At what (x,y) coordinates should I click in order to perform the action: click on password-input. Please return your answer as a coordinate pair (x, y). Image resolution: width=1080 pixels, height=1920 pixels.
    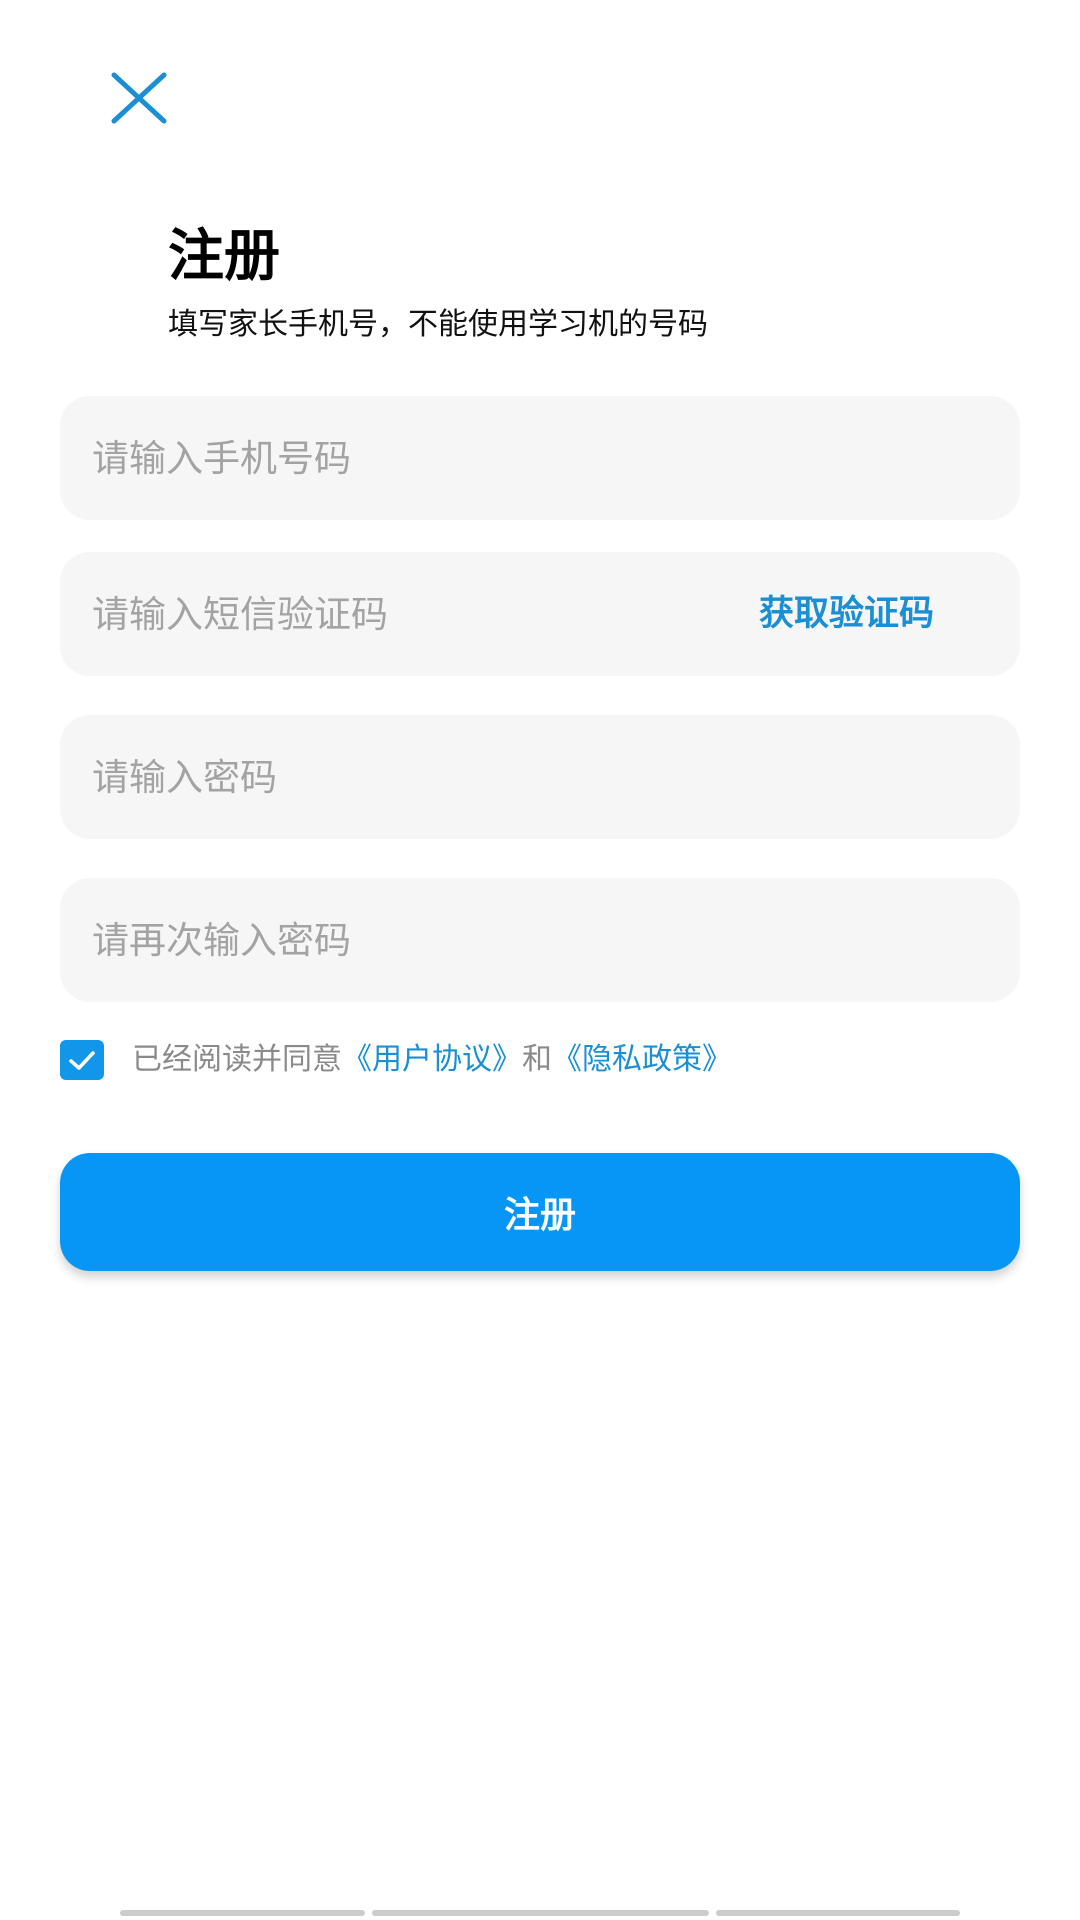
    Looking at the image, I should click on (392, 777).